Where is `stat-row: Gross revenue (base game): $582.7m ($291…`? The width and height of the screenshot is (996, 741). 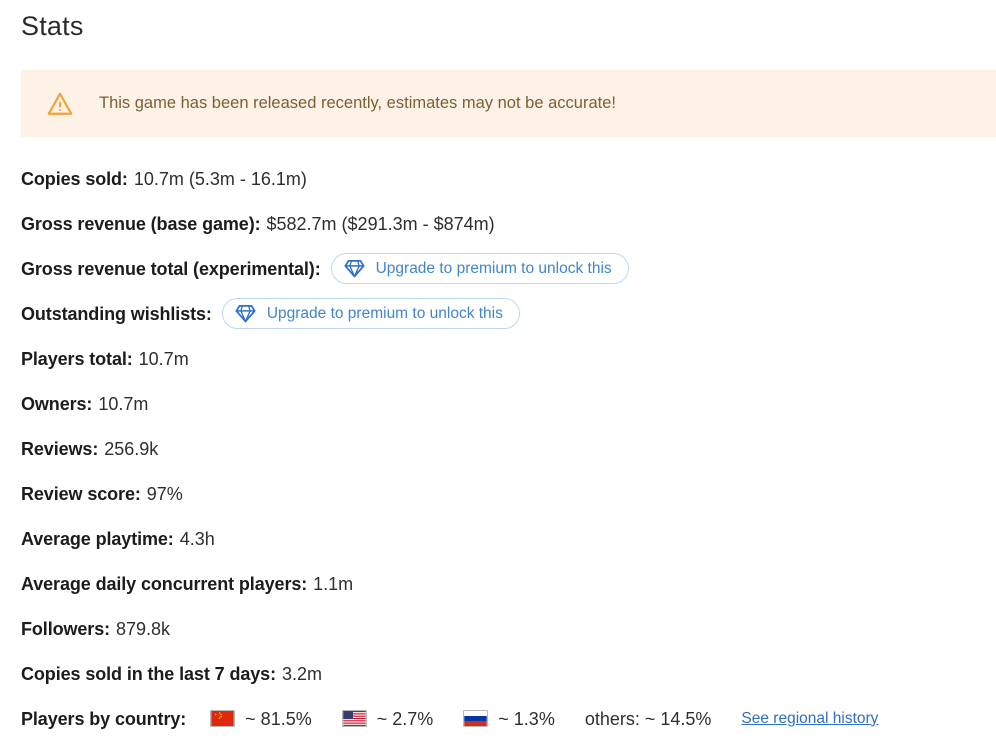
stat-row: Gross revenue (base game): $582.7m ($291… is located at coordinates (501, 223).